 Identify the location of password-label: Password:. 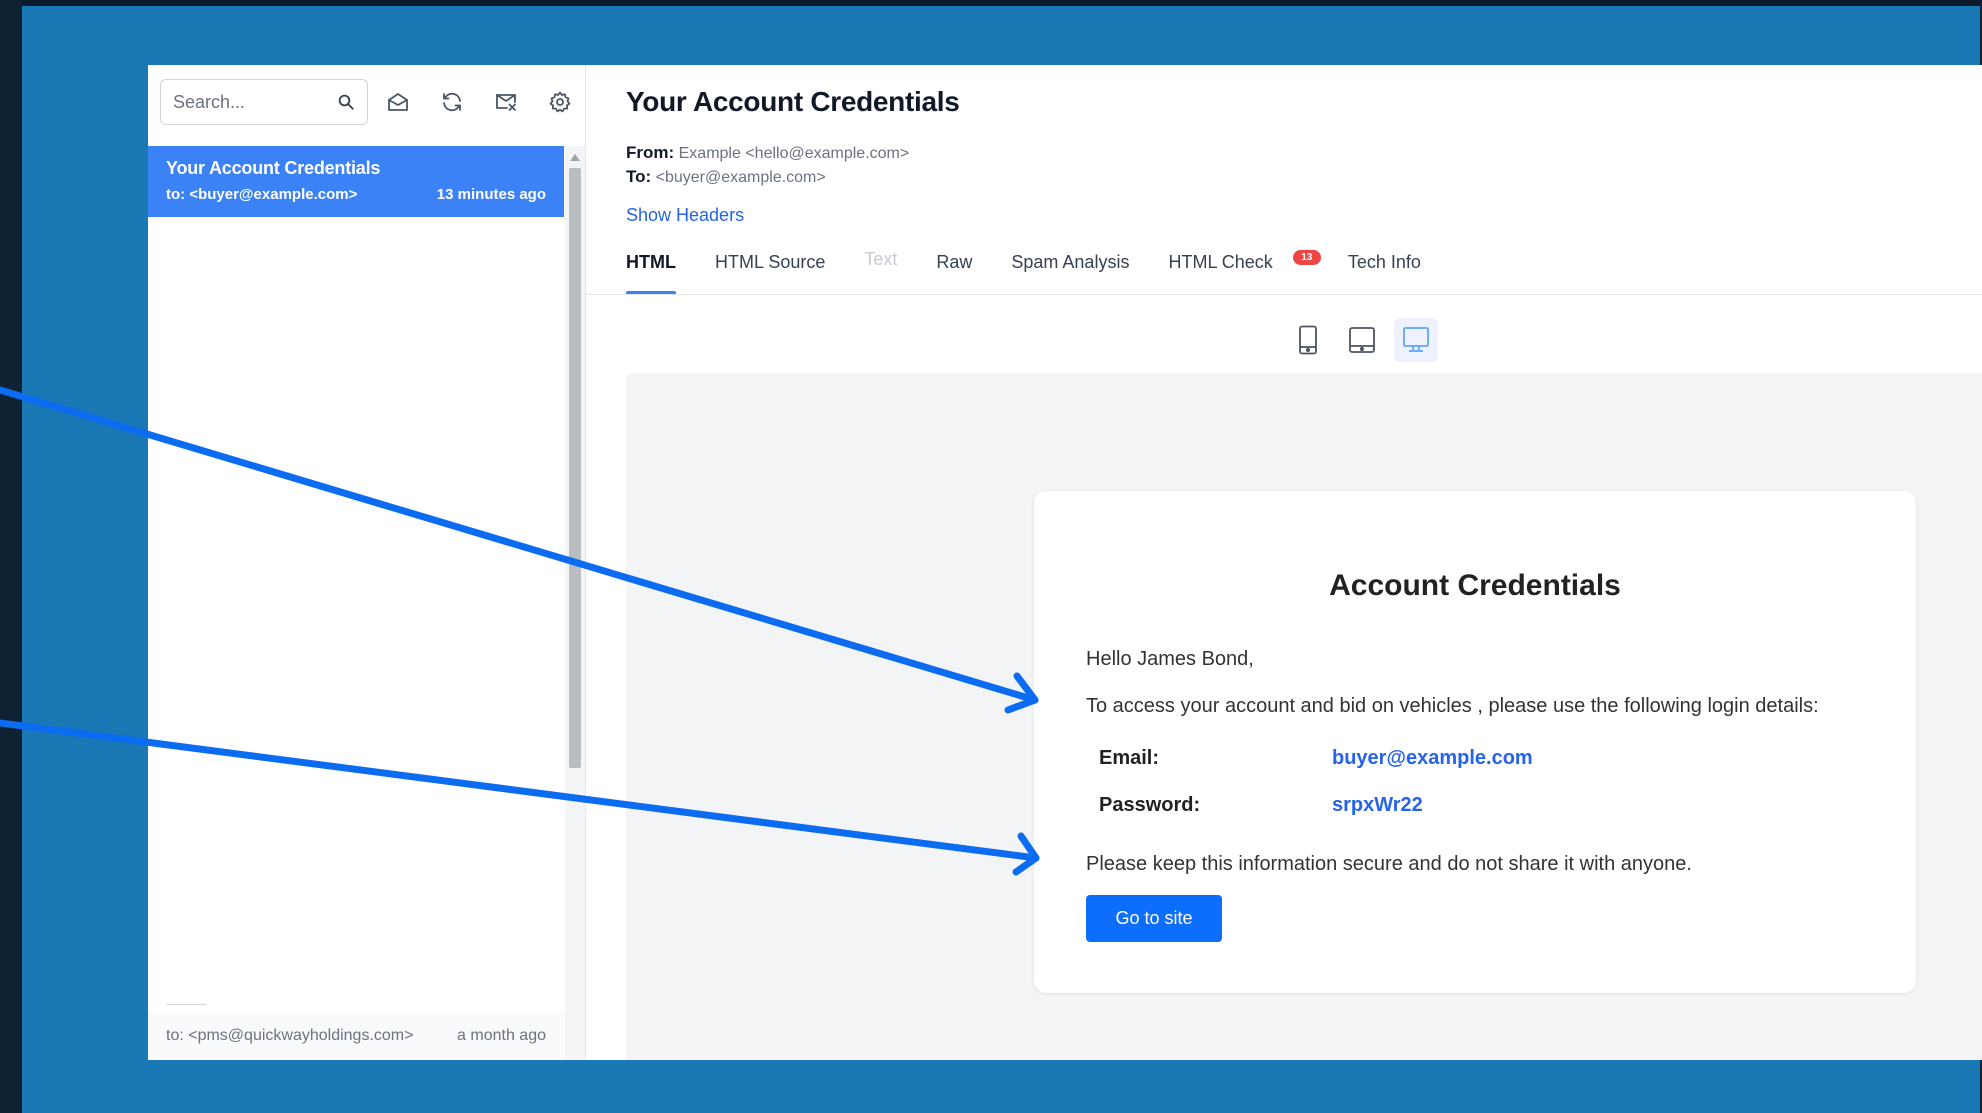
(1150, 805).